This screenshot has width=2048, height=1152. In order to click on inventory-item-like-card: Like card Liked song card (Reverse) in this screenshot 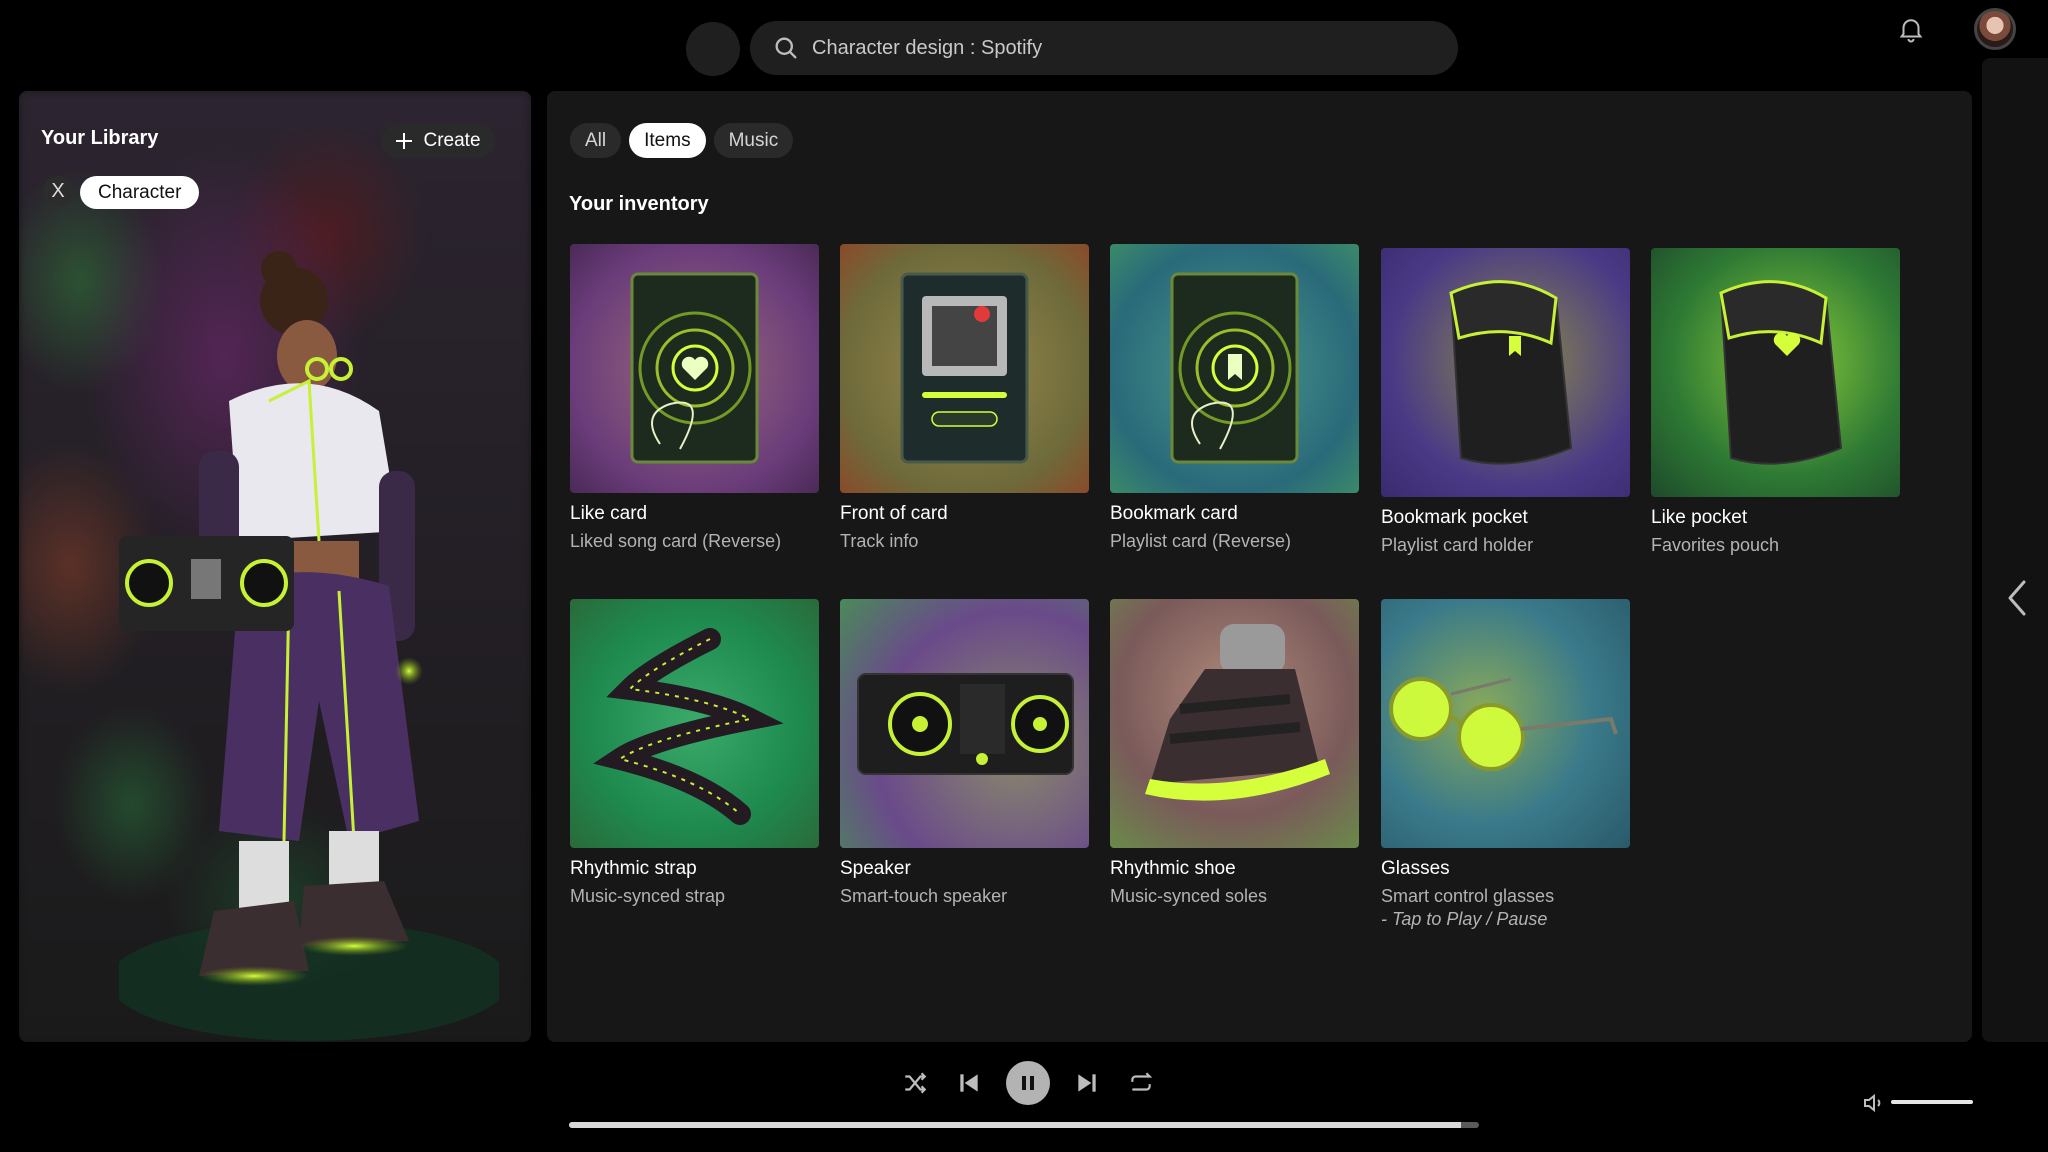, I will do `click(694, 398)`.